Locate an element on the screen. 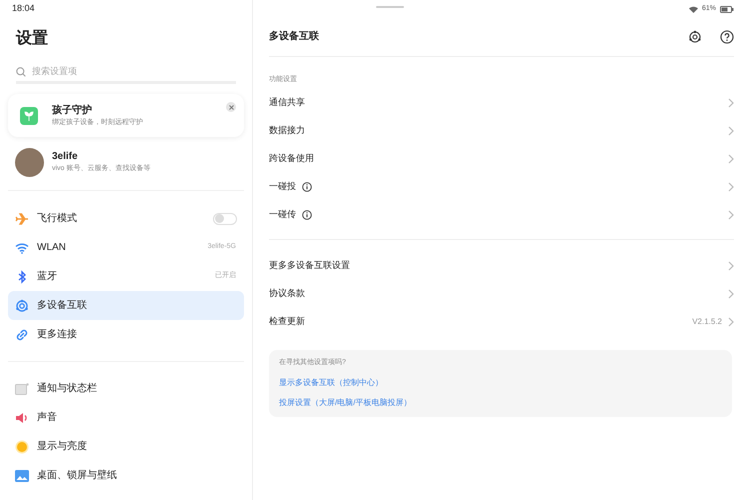  connected-devices-icon is located at coordinates (22, 305).